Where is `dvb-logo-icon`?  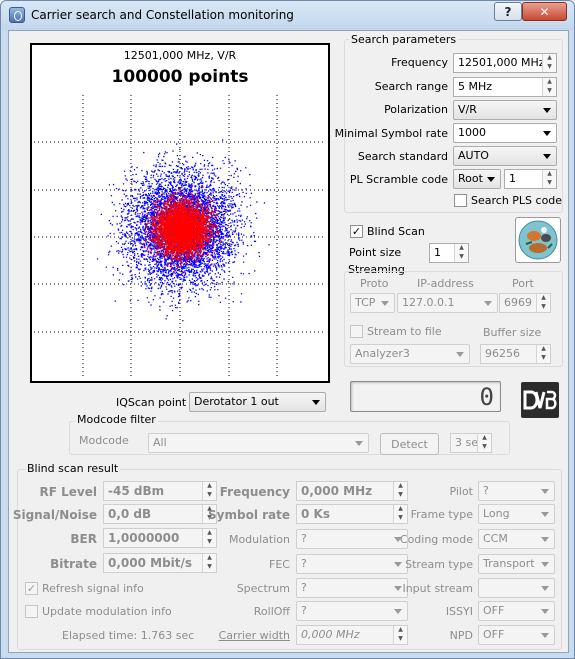
dvb-logo-icon is located at coordinates (540, 400).